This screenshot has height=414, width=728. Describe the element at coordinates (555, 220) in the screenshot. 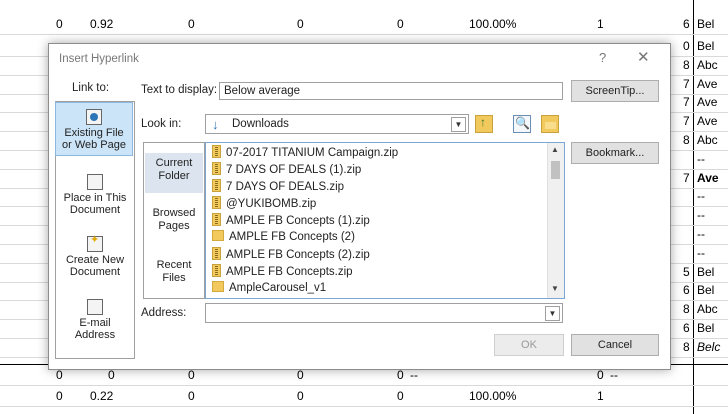

I see `file-list-scrollbar: ▲ ▼` at that location.